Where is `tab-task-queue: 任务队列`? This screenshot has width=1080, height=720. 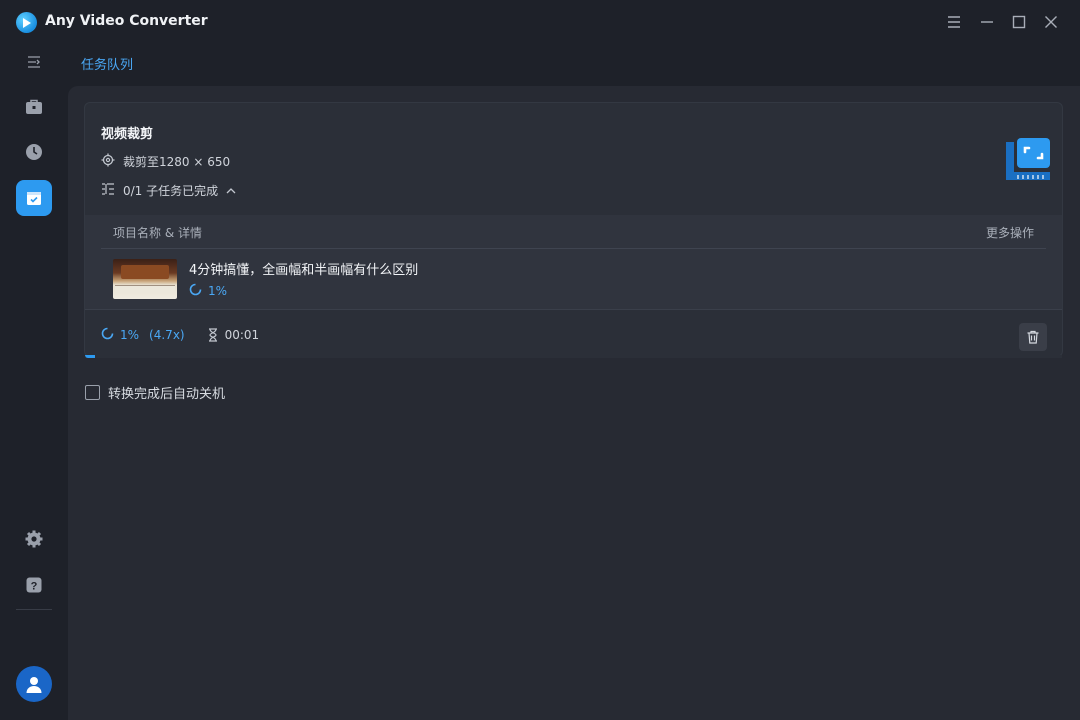
tab-task-queue: 任务队列 is located at coordinates (107, 63).